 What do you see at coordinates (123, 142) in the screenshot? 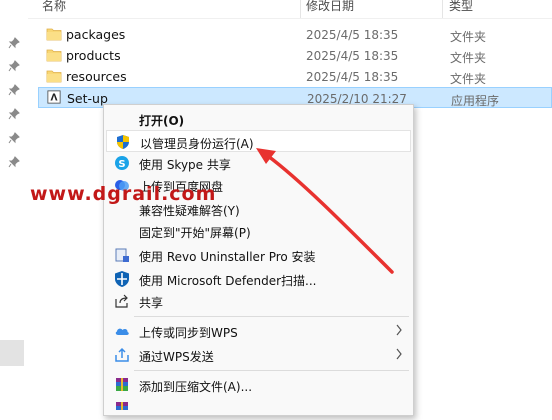
I see `uac-shield-icon` at bounding box center [123, 142].